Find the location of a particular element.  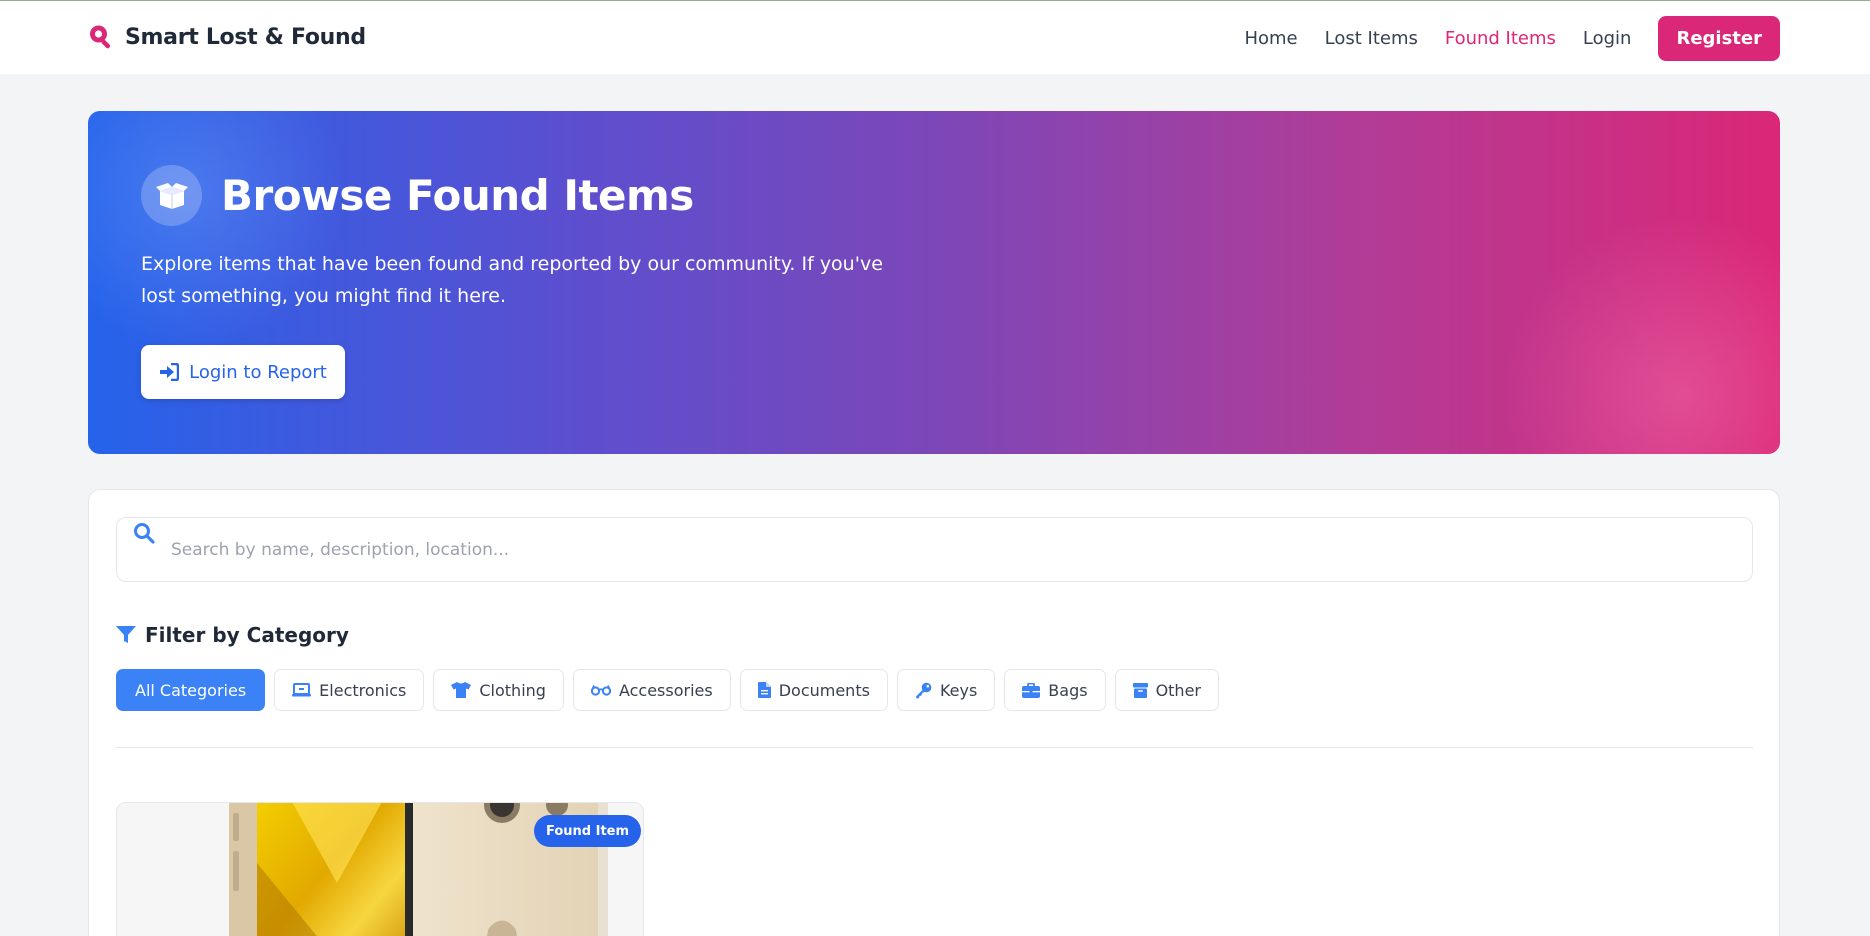

category-electronics: Electronics is located at coordinates (349, 690).